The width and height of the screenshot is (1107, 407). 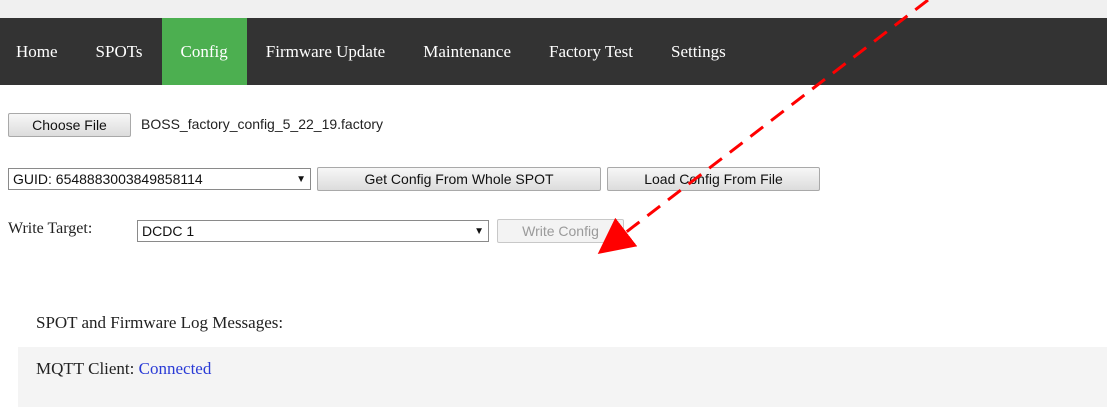 What do you see at coordinates (50, 228) in the screenshot?
I see `write-target-label: Write Target:` at bounding box center [50, 228].